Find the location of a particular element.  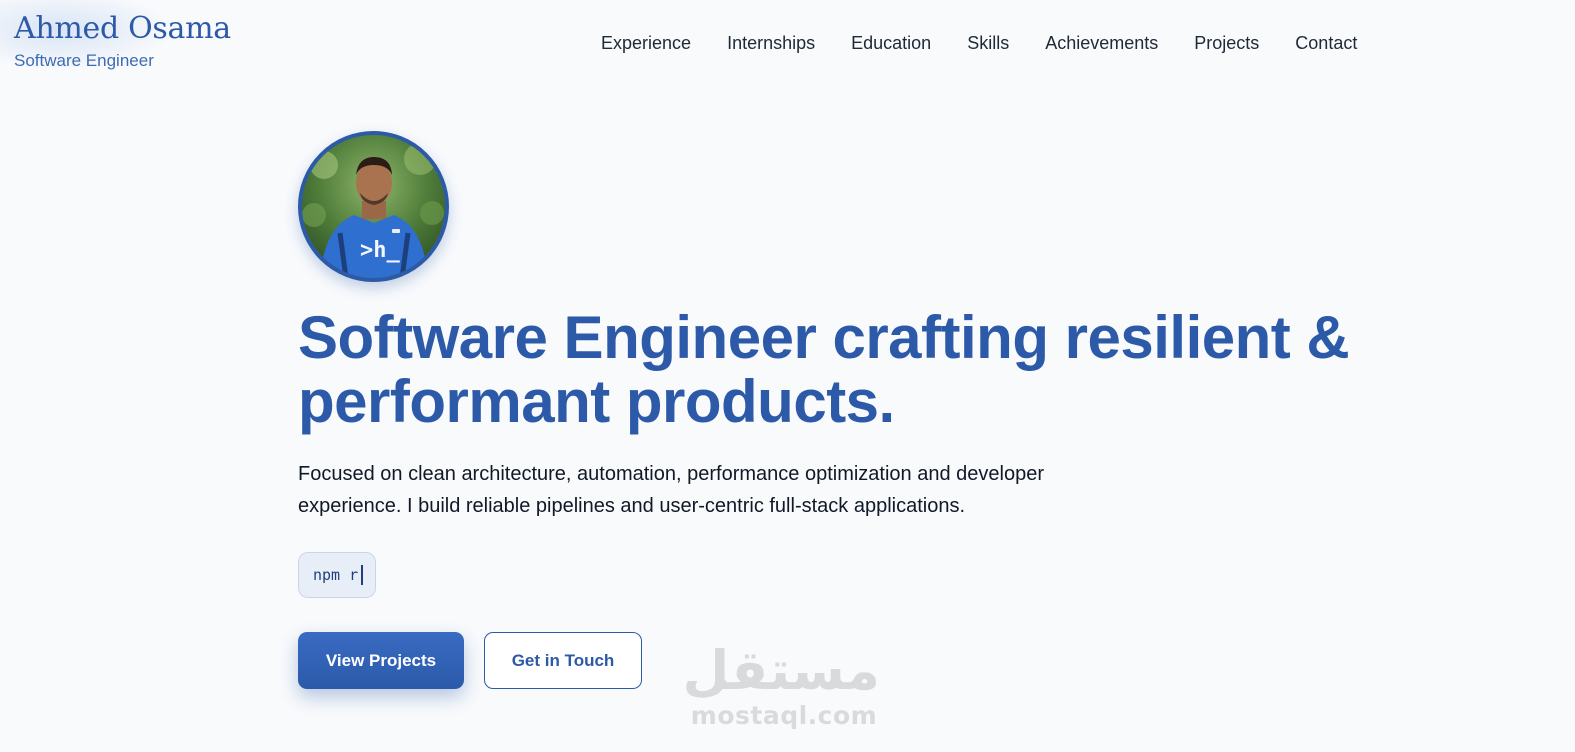

nav-item-contact: Contact is located at coordinates (1326, 43).